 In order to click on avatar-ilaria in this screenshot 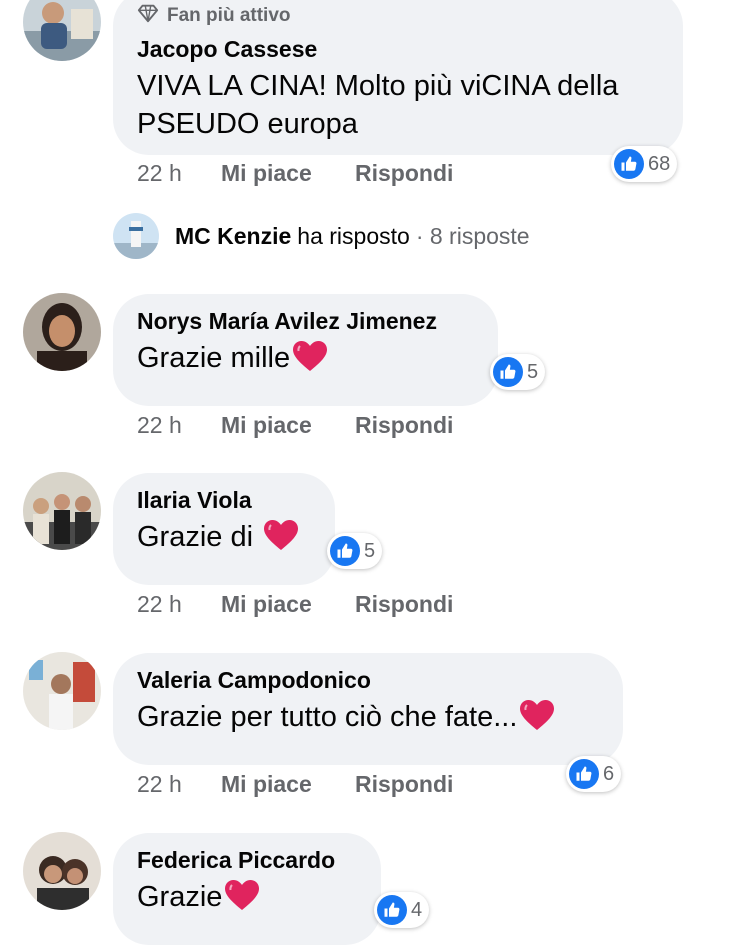, I will do `click(62, 511)`.